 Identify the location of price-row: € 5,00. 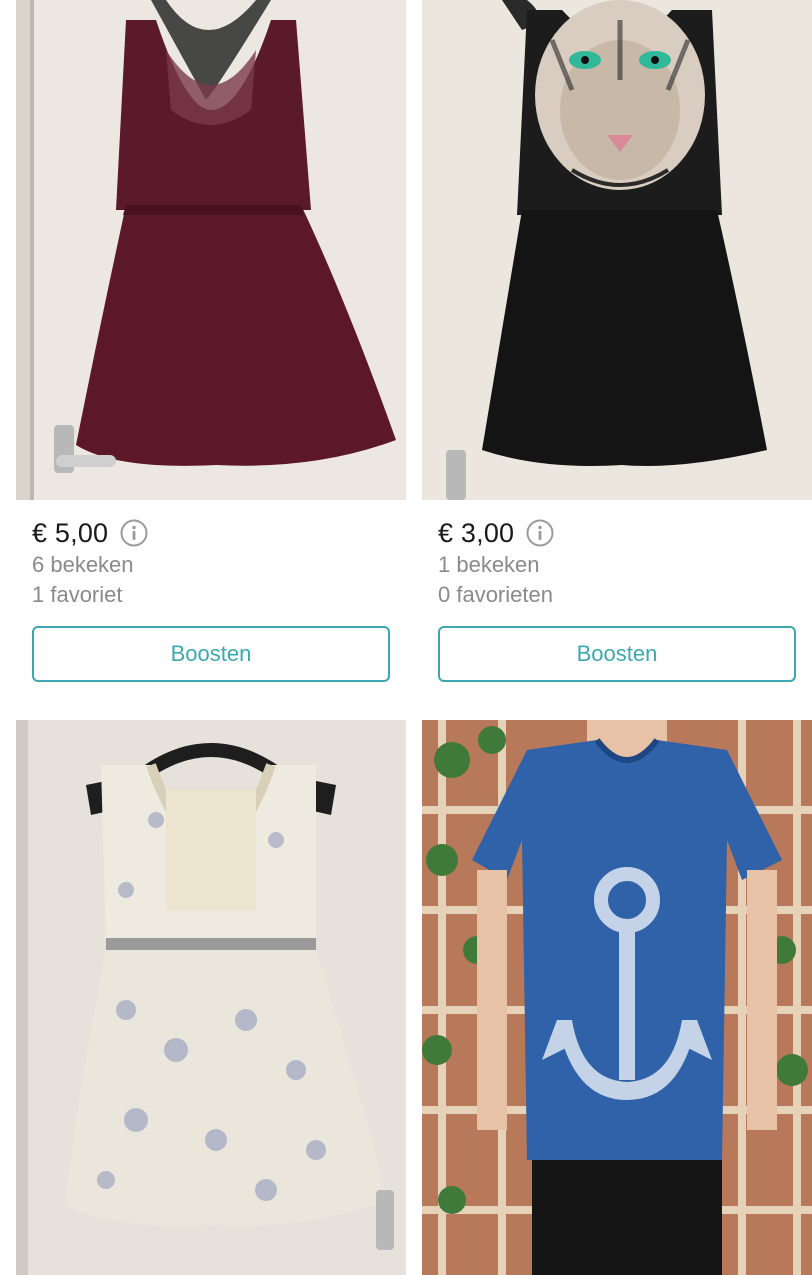
(211, 533).